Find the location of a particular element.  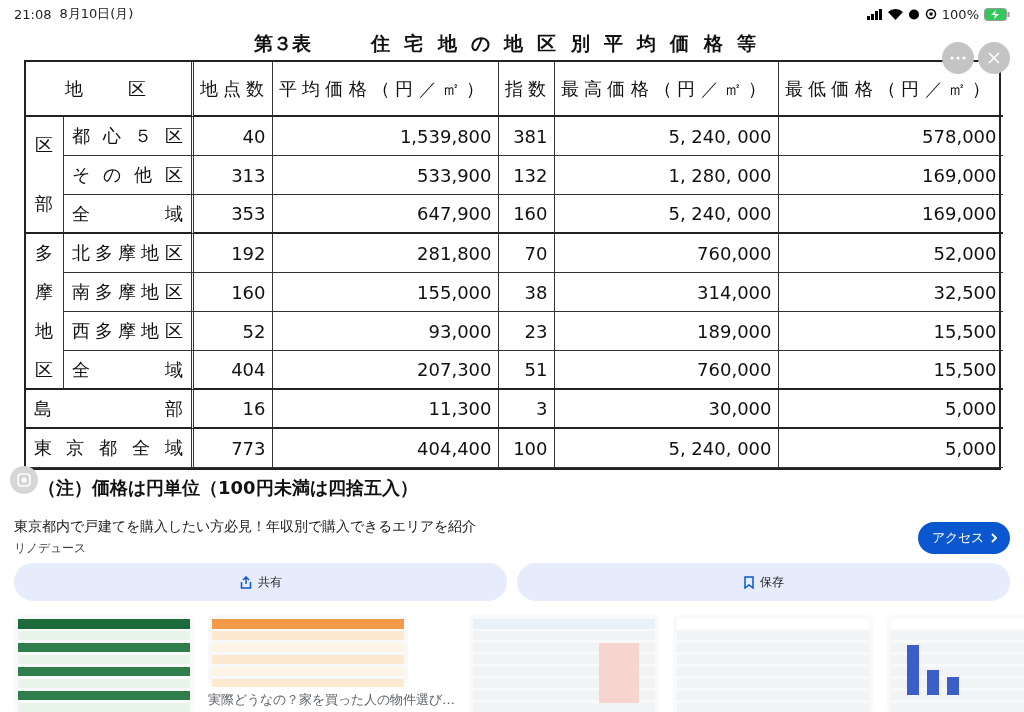

table-cell: 404 is located at coordinates (233, 370).